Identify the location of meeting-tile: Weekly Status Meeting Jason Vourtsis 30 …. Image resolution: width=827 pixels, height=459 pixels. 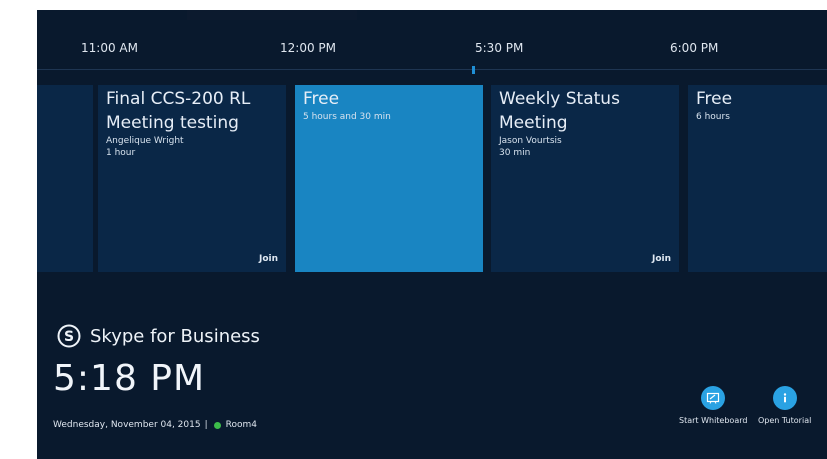
(585, 178).